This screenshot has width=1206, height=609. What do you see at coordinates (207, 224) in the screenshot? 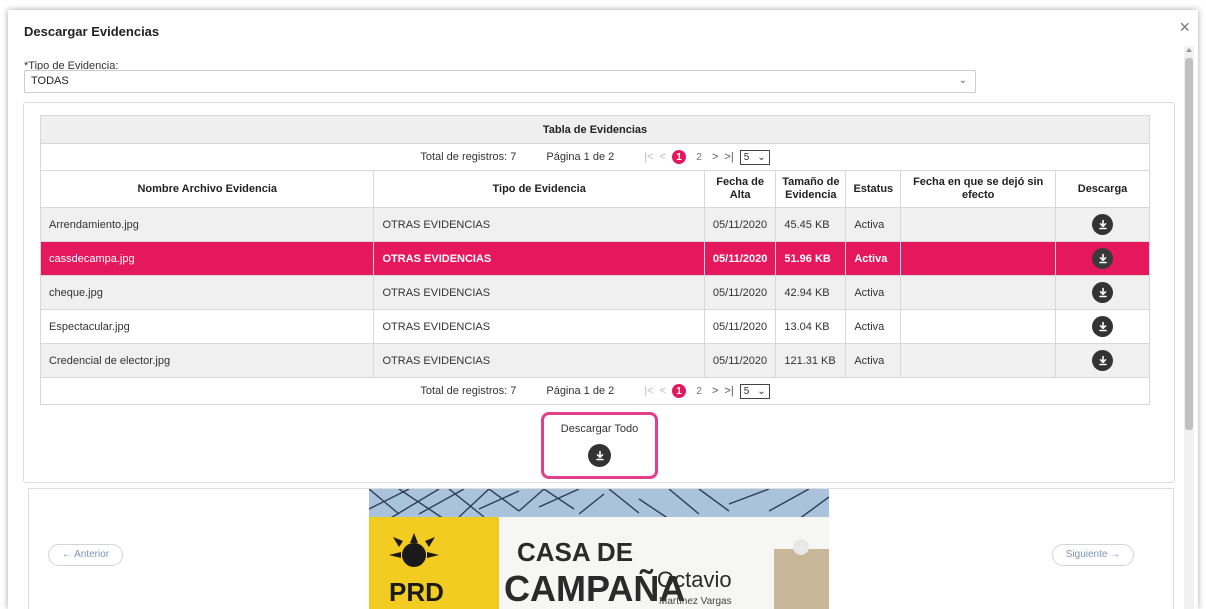
I see `cell-file-name: Arrendamiento.jpg` at bounding box center [207, 224].